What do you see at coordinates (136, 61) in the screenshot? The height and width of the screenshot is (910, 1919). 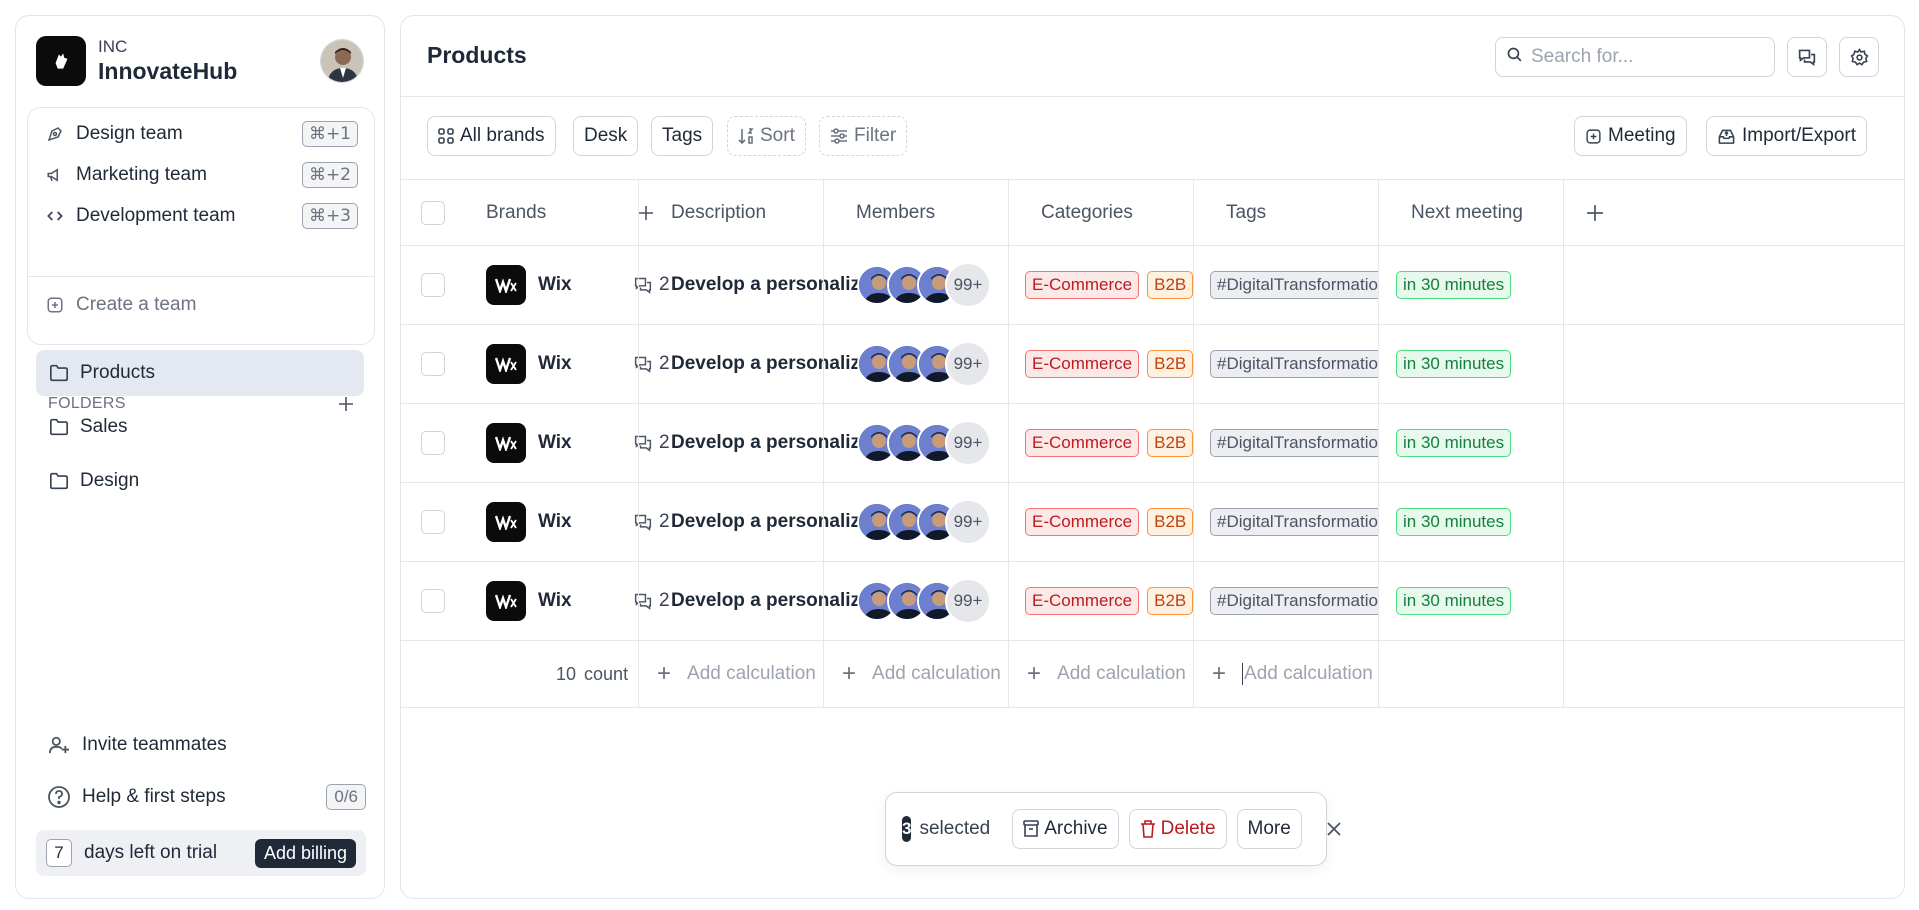 I see `org-switcher: INC InnovateHub` at bounding box center [136, 61].